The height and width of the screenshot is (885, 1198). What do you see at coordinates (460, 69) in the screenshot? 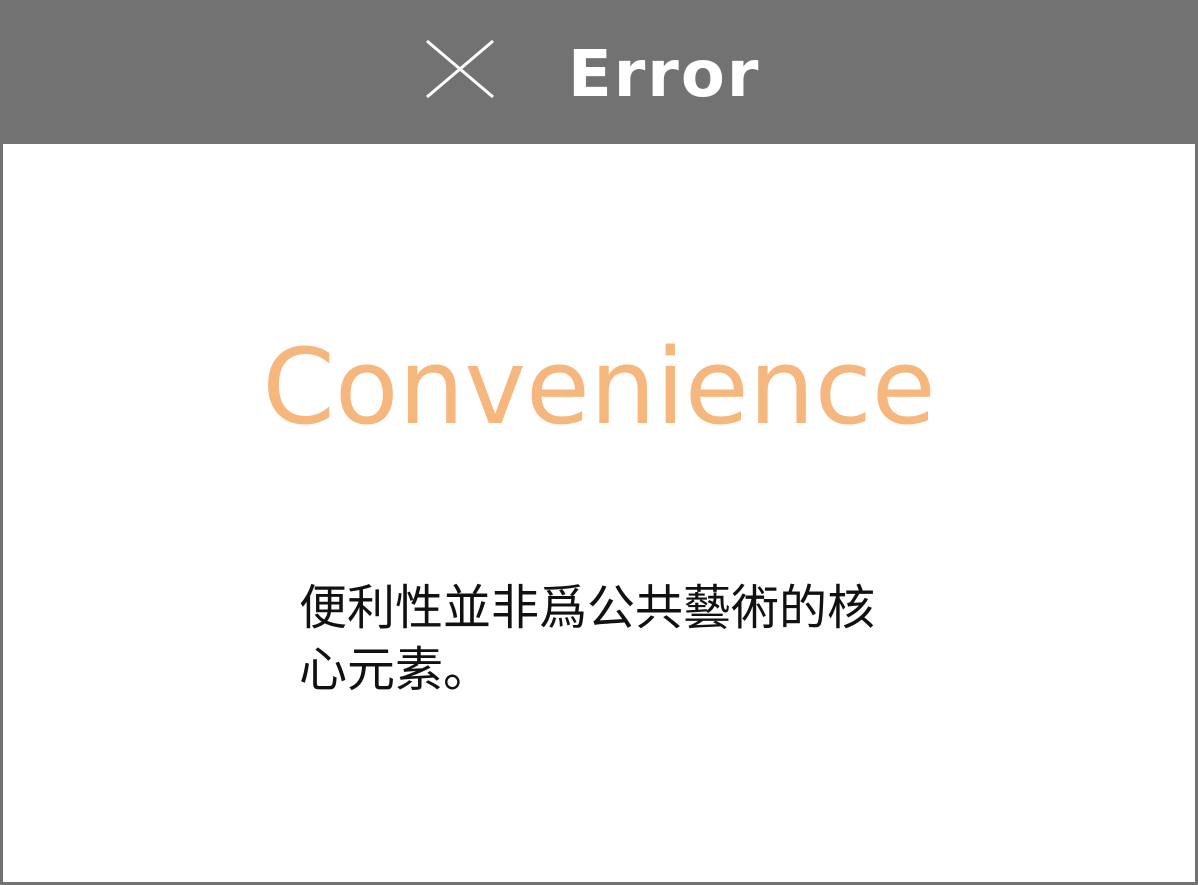
I see `close-icon` at bounding box center [460, 69].